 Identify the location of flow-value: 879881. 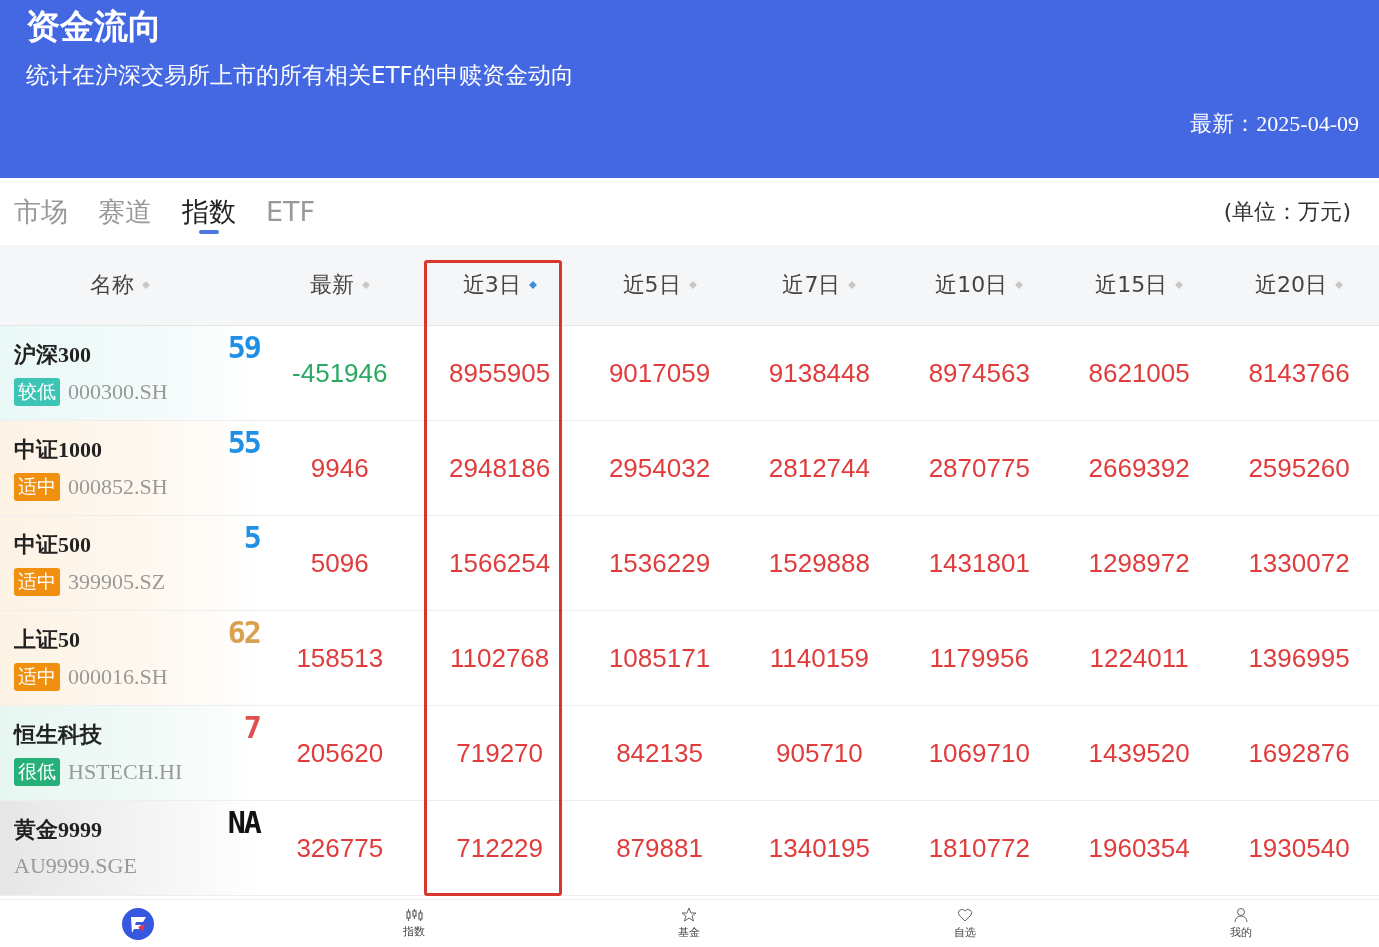
(659, 848).